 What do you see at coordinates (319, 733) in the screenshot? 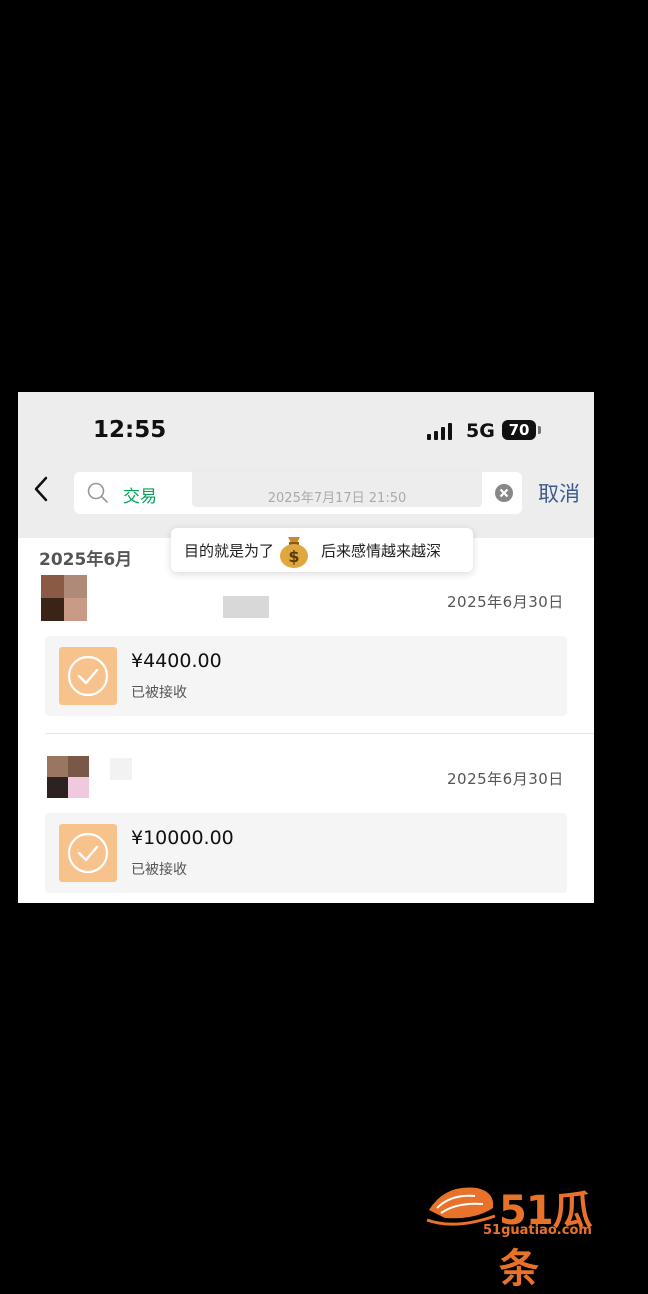
I see `divider` at bounding box center [319, 733].